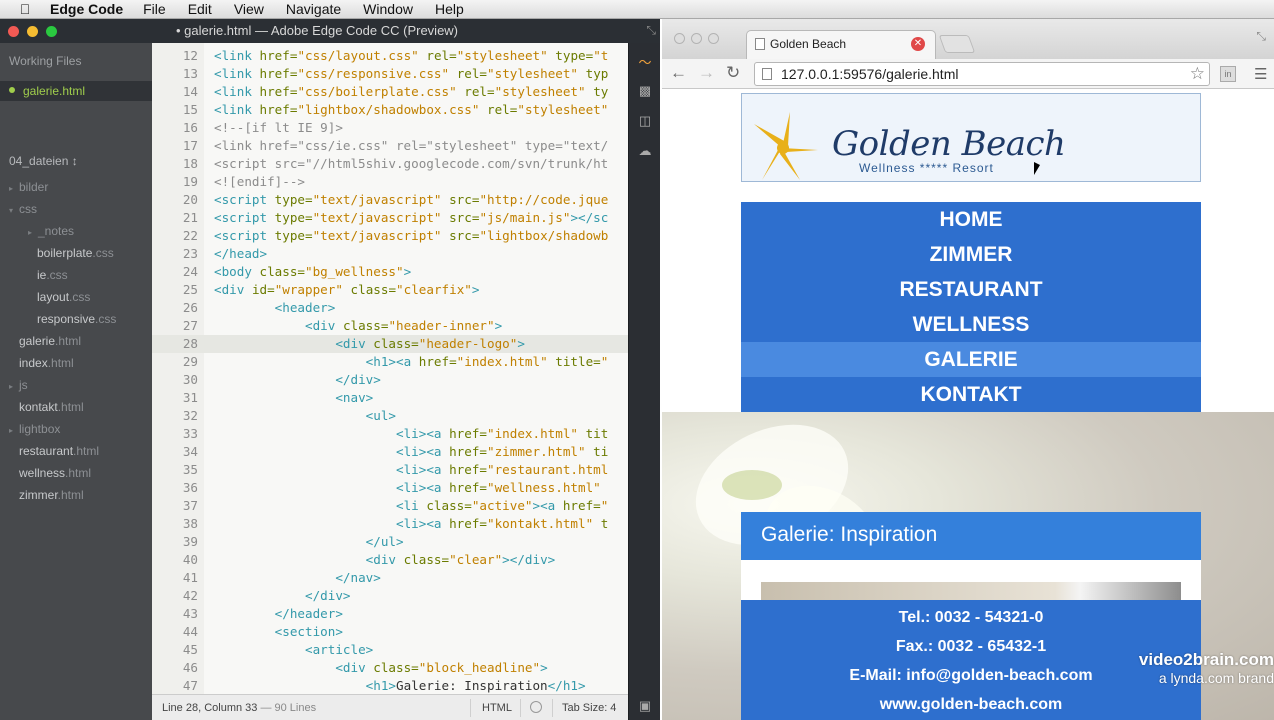 The height and width of the screenshot is (720, 1274). Describe the element at coordinates (390, 452) in the screenshot. I see `code-line: 34 <li><a href="zimmer.html" ti` at that location.